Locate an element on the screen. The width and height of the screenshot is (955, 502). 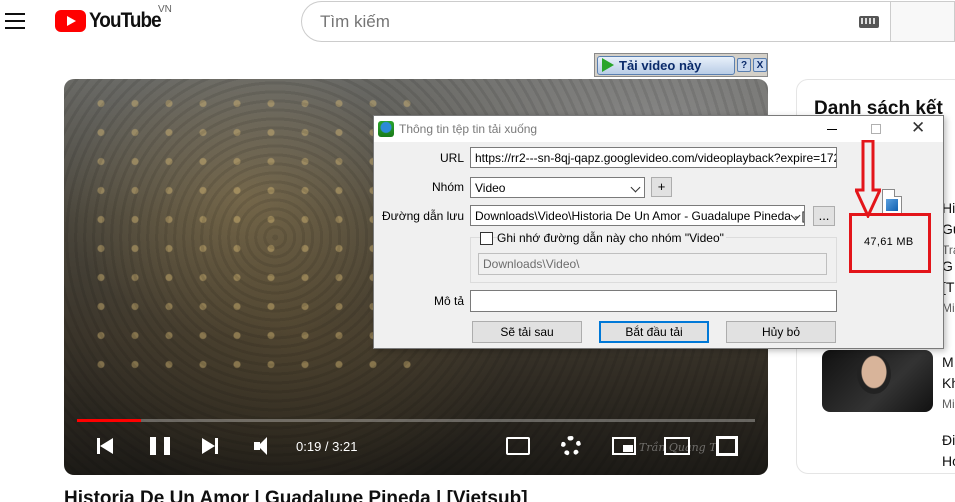
default-path-field: Downloads\Video\ is located at coordinates (652, 264).